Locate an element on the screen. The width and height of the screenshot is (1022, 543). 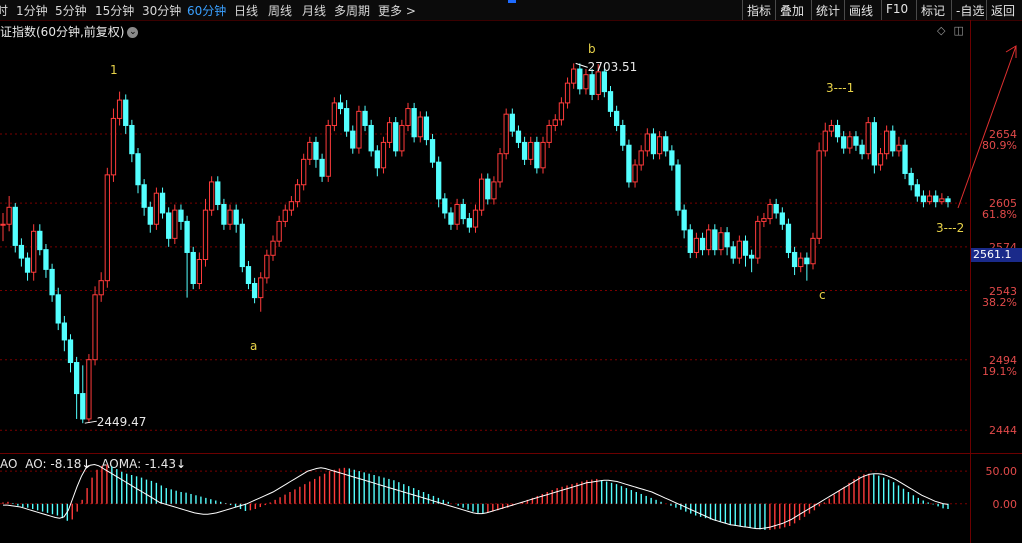
wave-label: 3---1 is located at coordinates (840, 88).